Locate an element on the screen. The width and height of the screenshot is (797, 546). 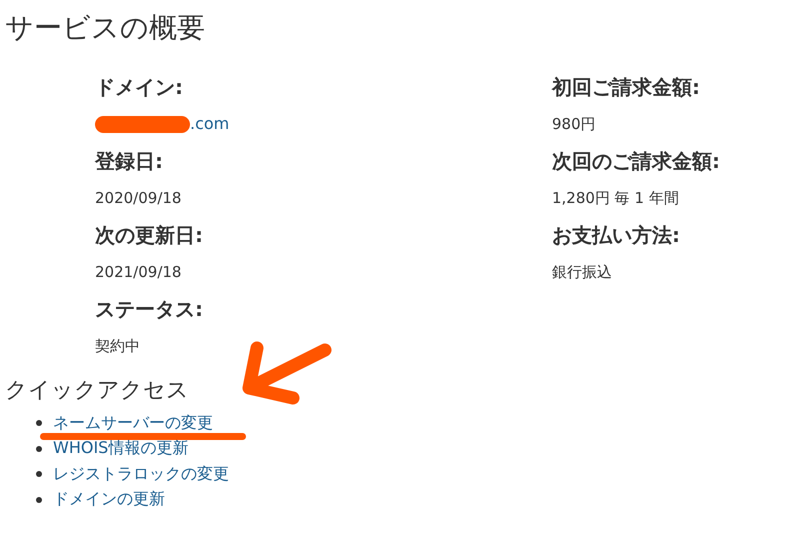
quick-access-link: ドメインの更新 is located at coordinates (109, 499).